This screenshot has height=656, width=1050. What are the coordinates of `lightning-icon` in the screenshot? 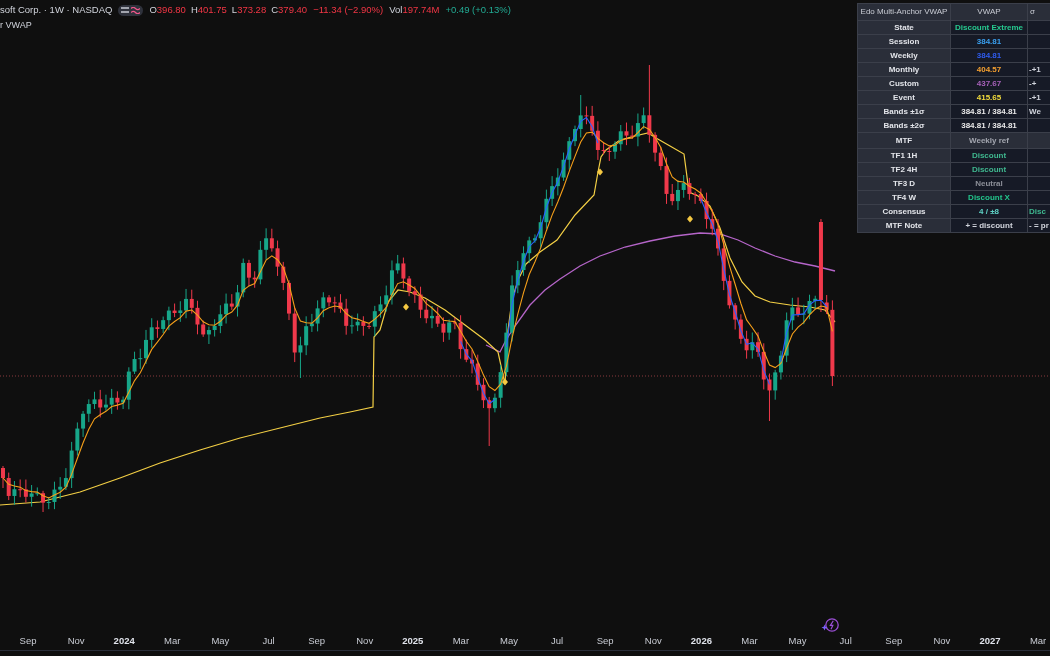 It's located at (830, 625).